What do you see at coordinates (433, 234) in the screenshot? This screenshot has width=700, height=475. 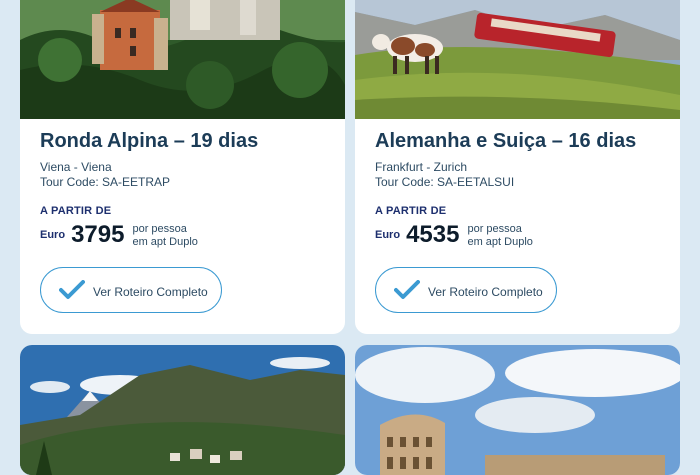 I see `price-amount: 4535` at bounding box center [433, 234].